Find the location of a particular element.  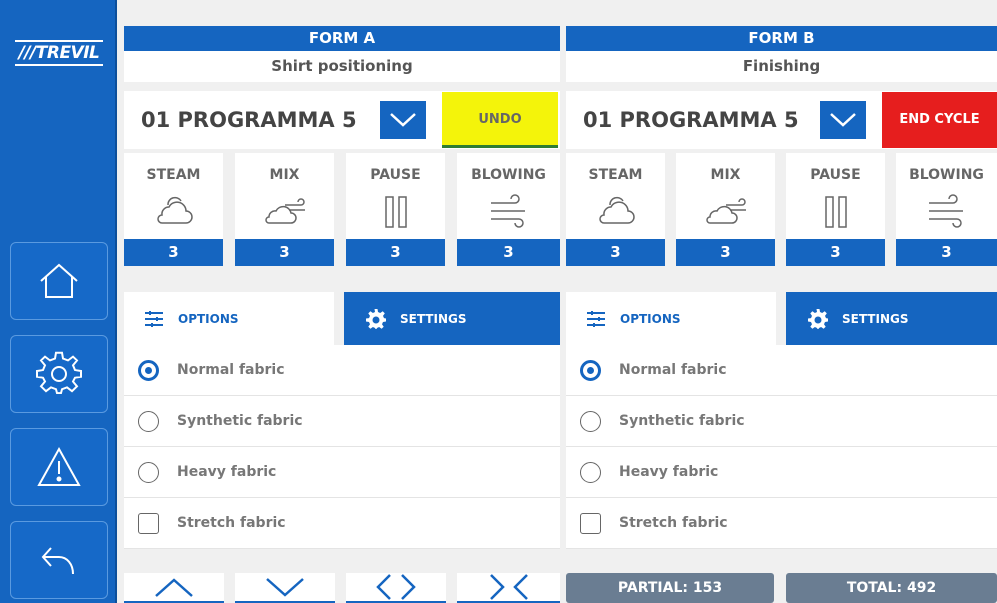

total-counter: TOTAL: 492 is located at coordinates (891, 588).